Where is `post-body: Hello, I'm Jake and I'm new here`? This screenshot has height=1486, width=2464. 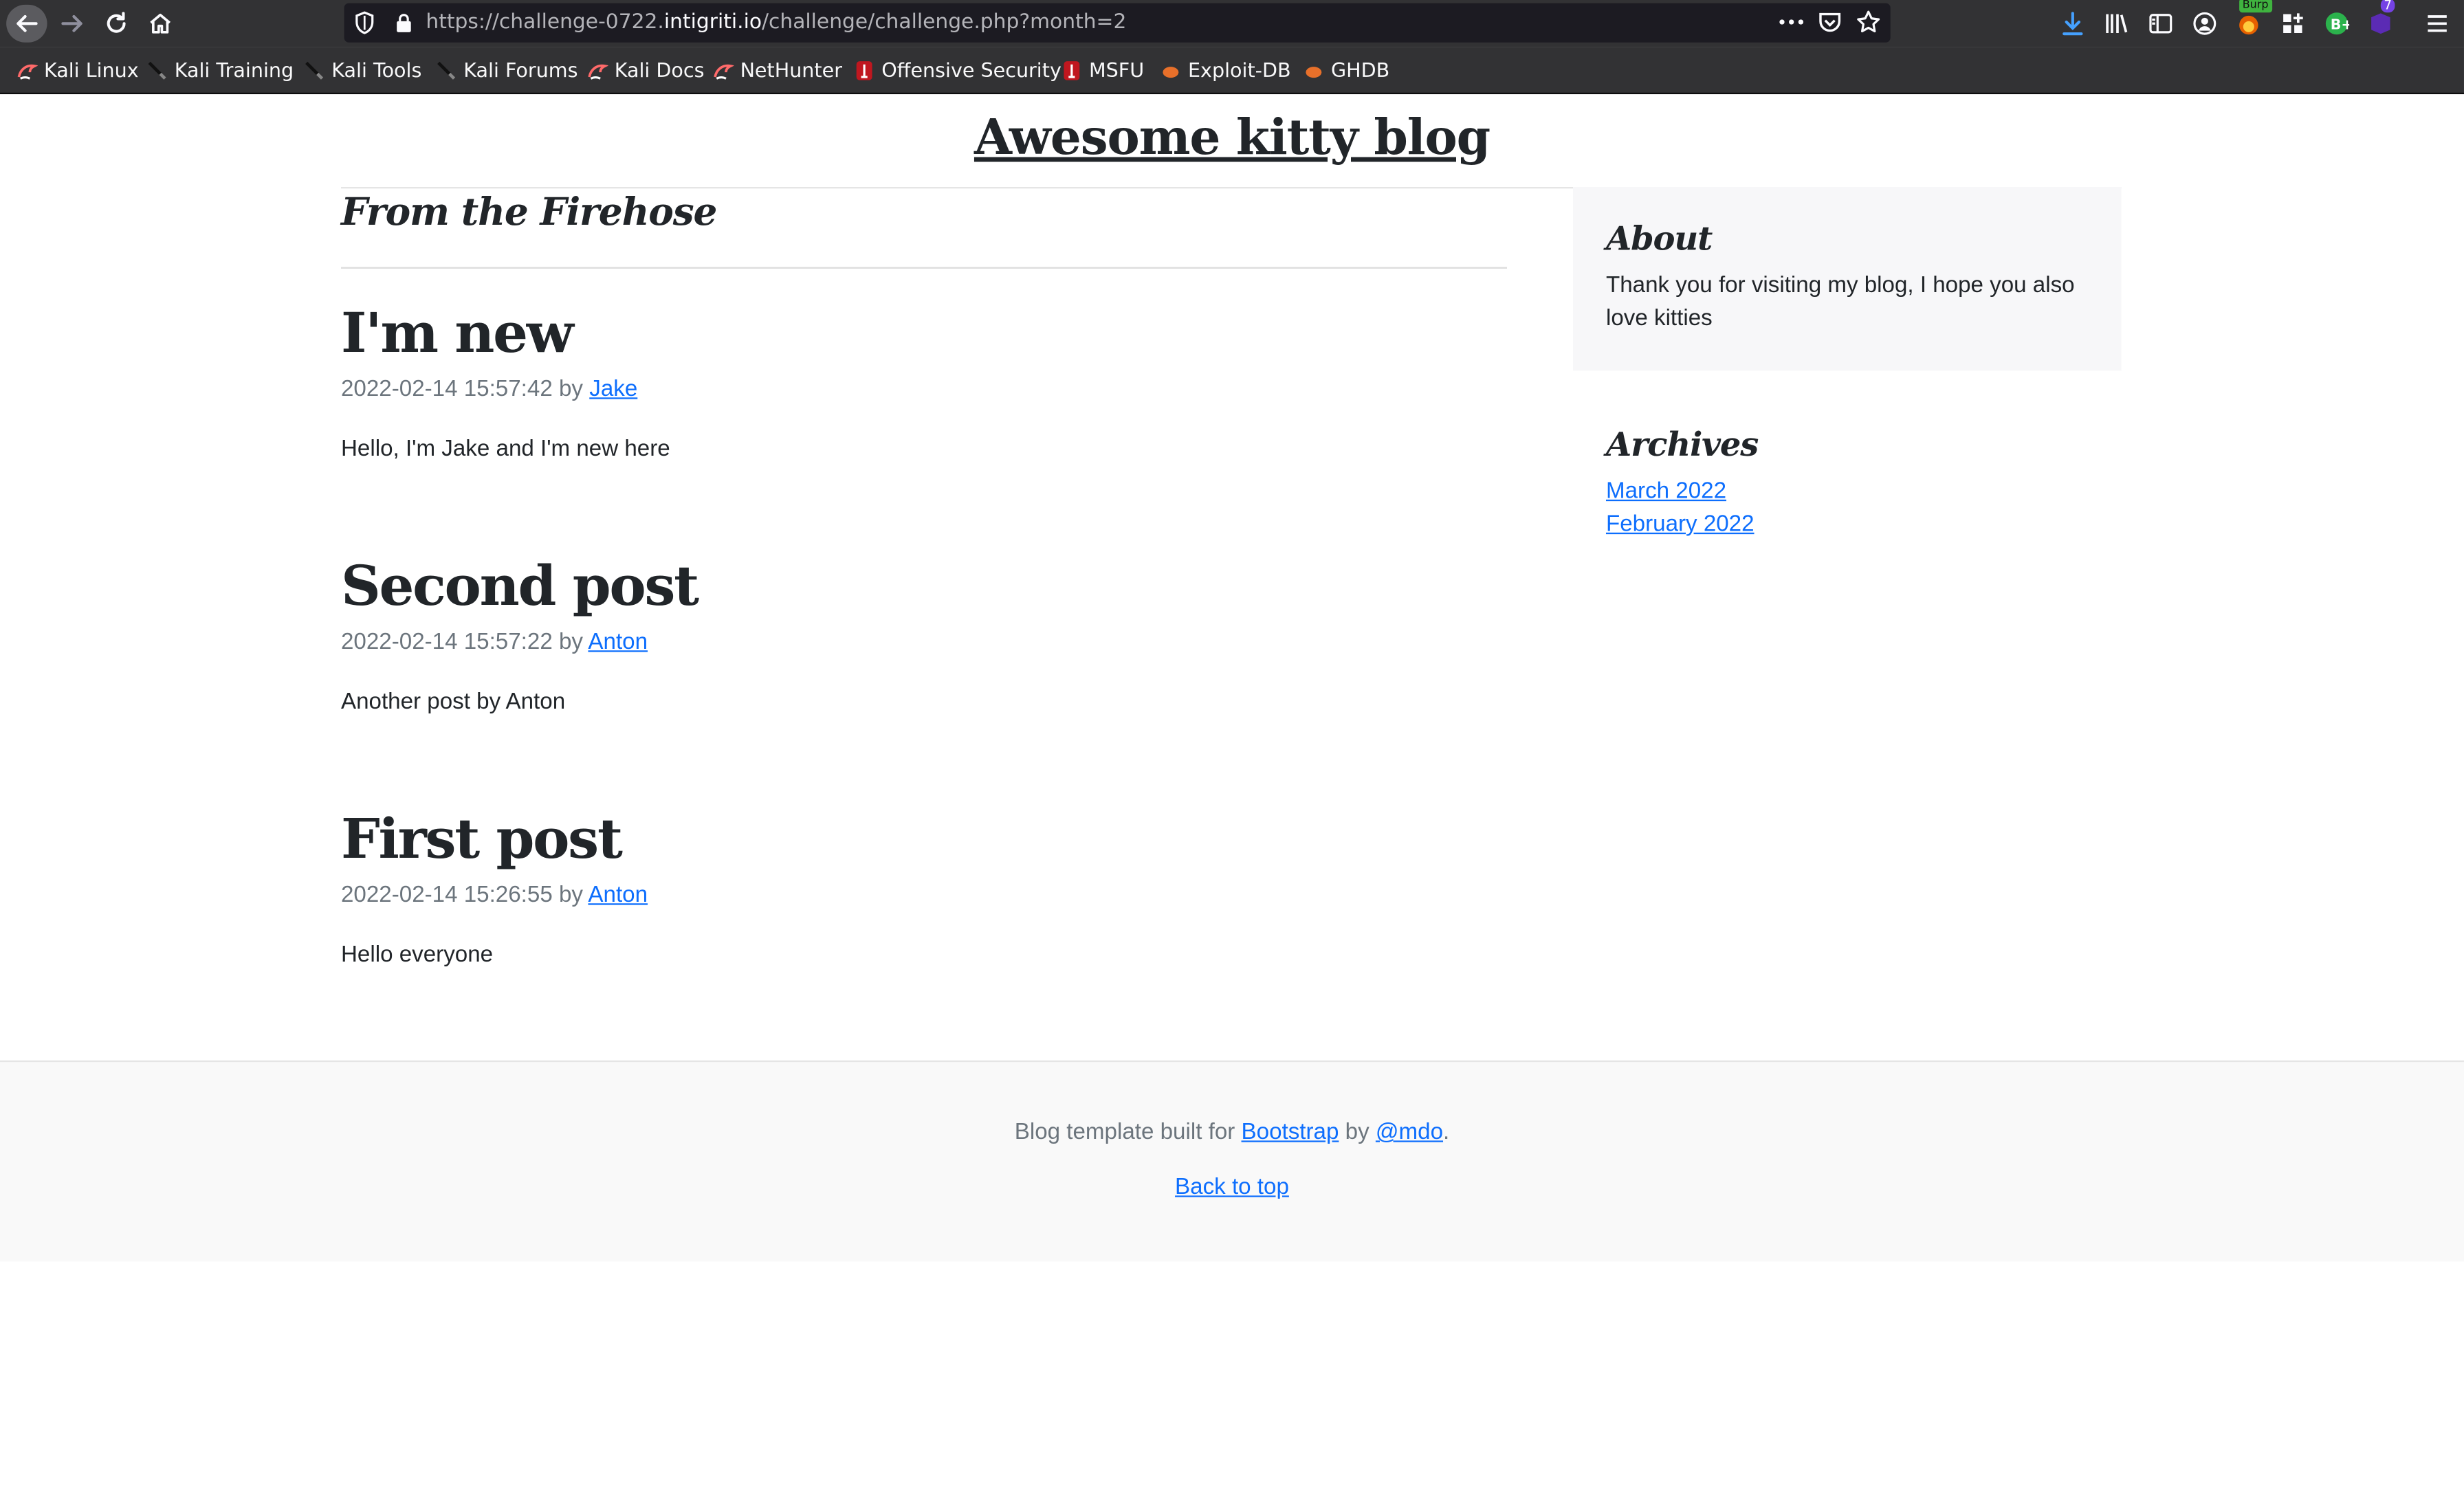 post-body: Hello, I'm Jake and I'm new here is located at coordinates (505, 449).